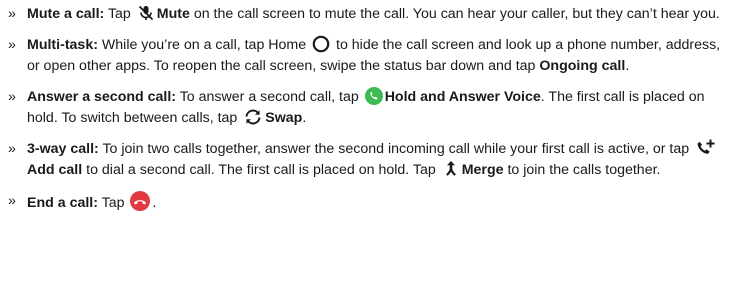 The image size is (734, 298). I want to click on item-term: Mute a call:, so click(66, 14).